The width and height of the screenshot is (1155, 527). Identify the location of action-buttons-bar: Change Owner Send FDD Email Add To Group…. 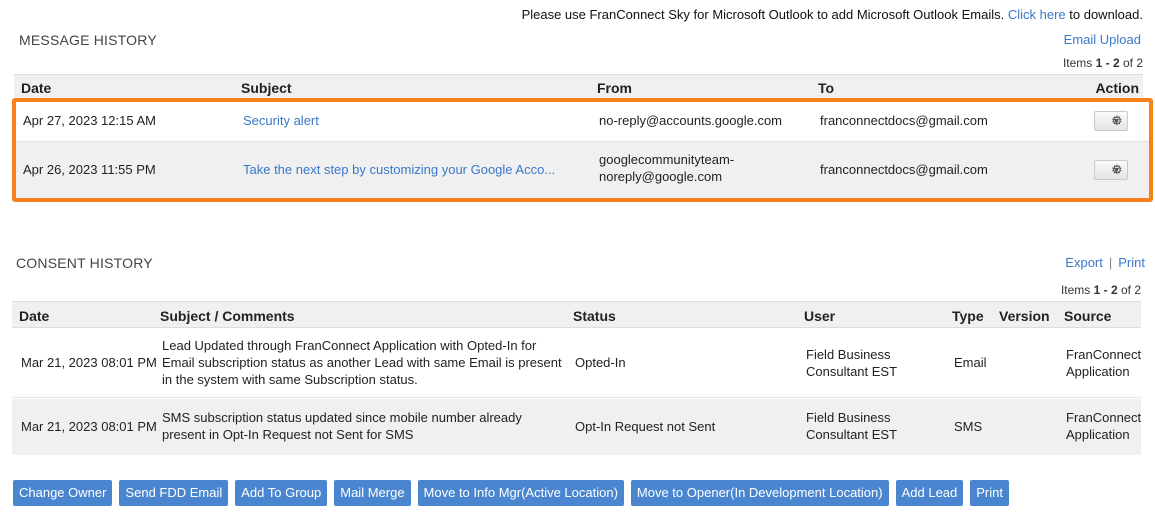
(511, 493).